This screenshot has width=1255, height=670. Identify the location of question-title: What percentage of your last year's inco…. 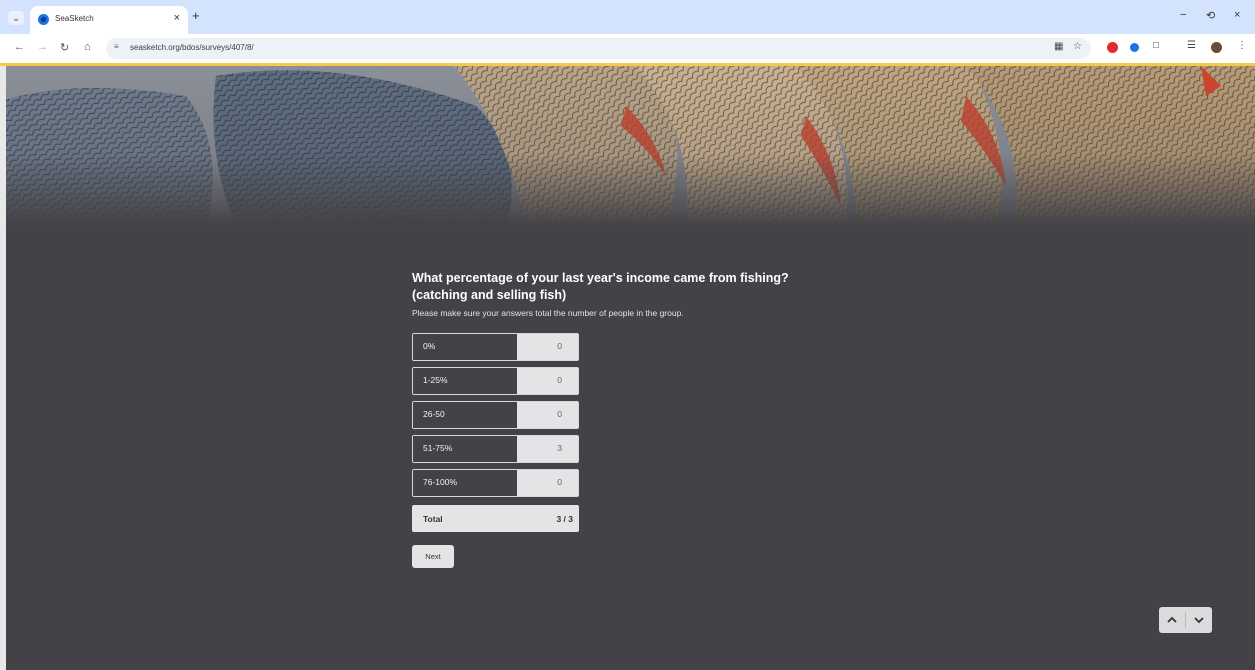
(600, 286).